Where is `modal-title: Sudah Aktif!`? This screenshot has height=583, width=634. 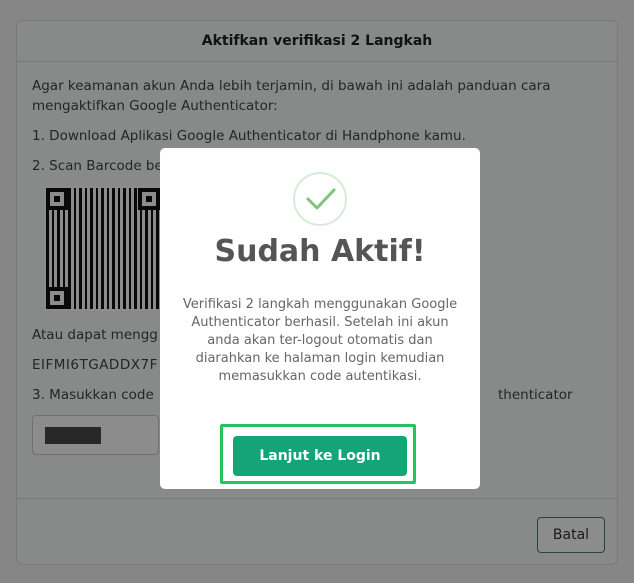 modal-title: Sudah Aktif! is located at coordinates (320, 251).